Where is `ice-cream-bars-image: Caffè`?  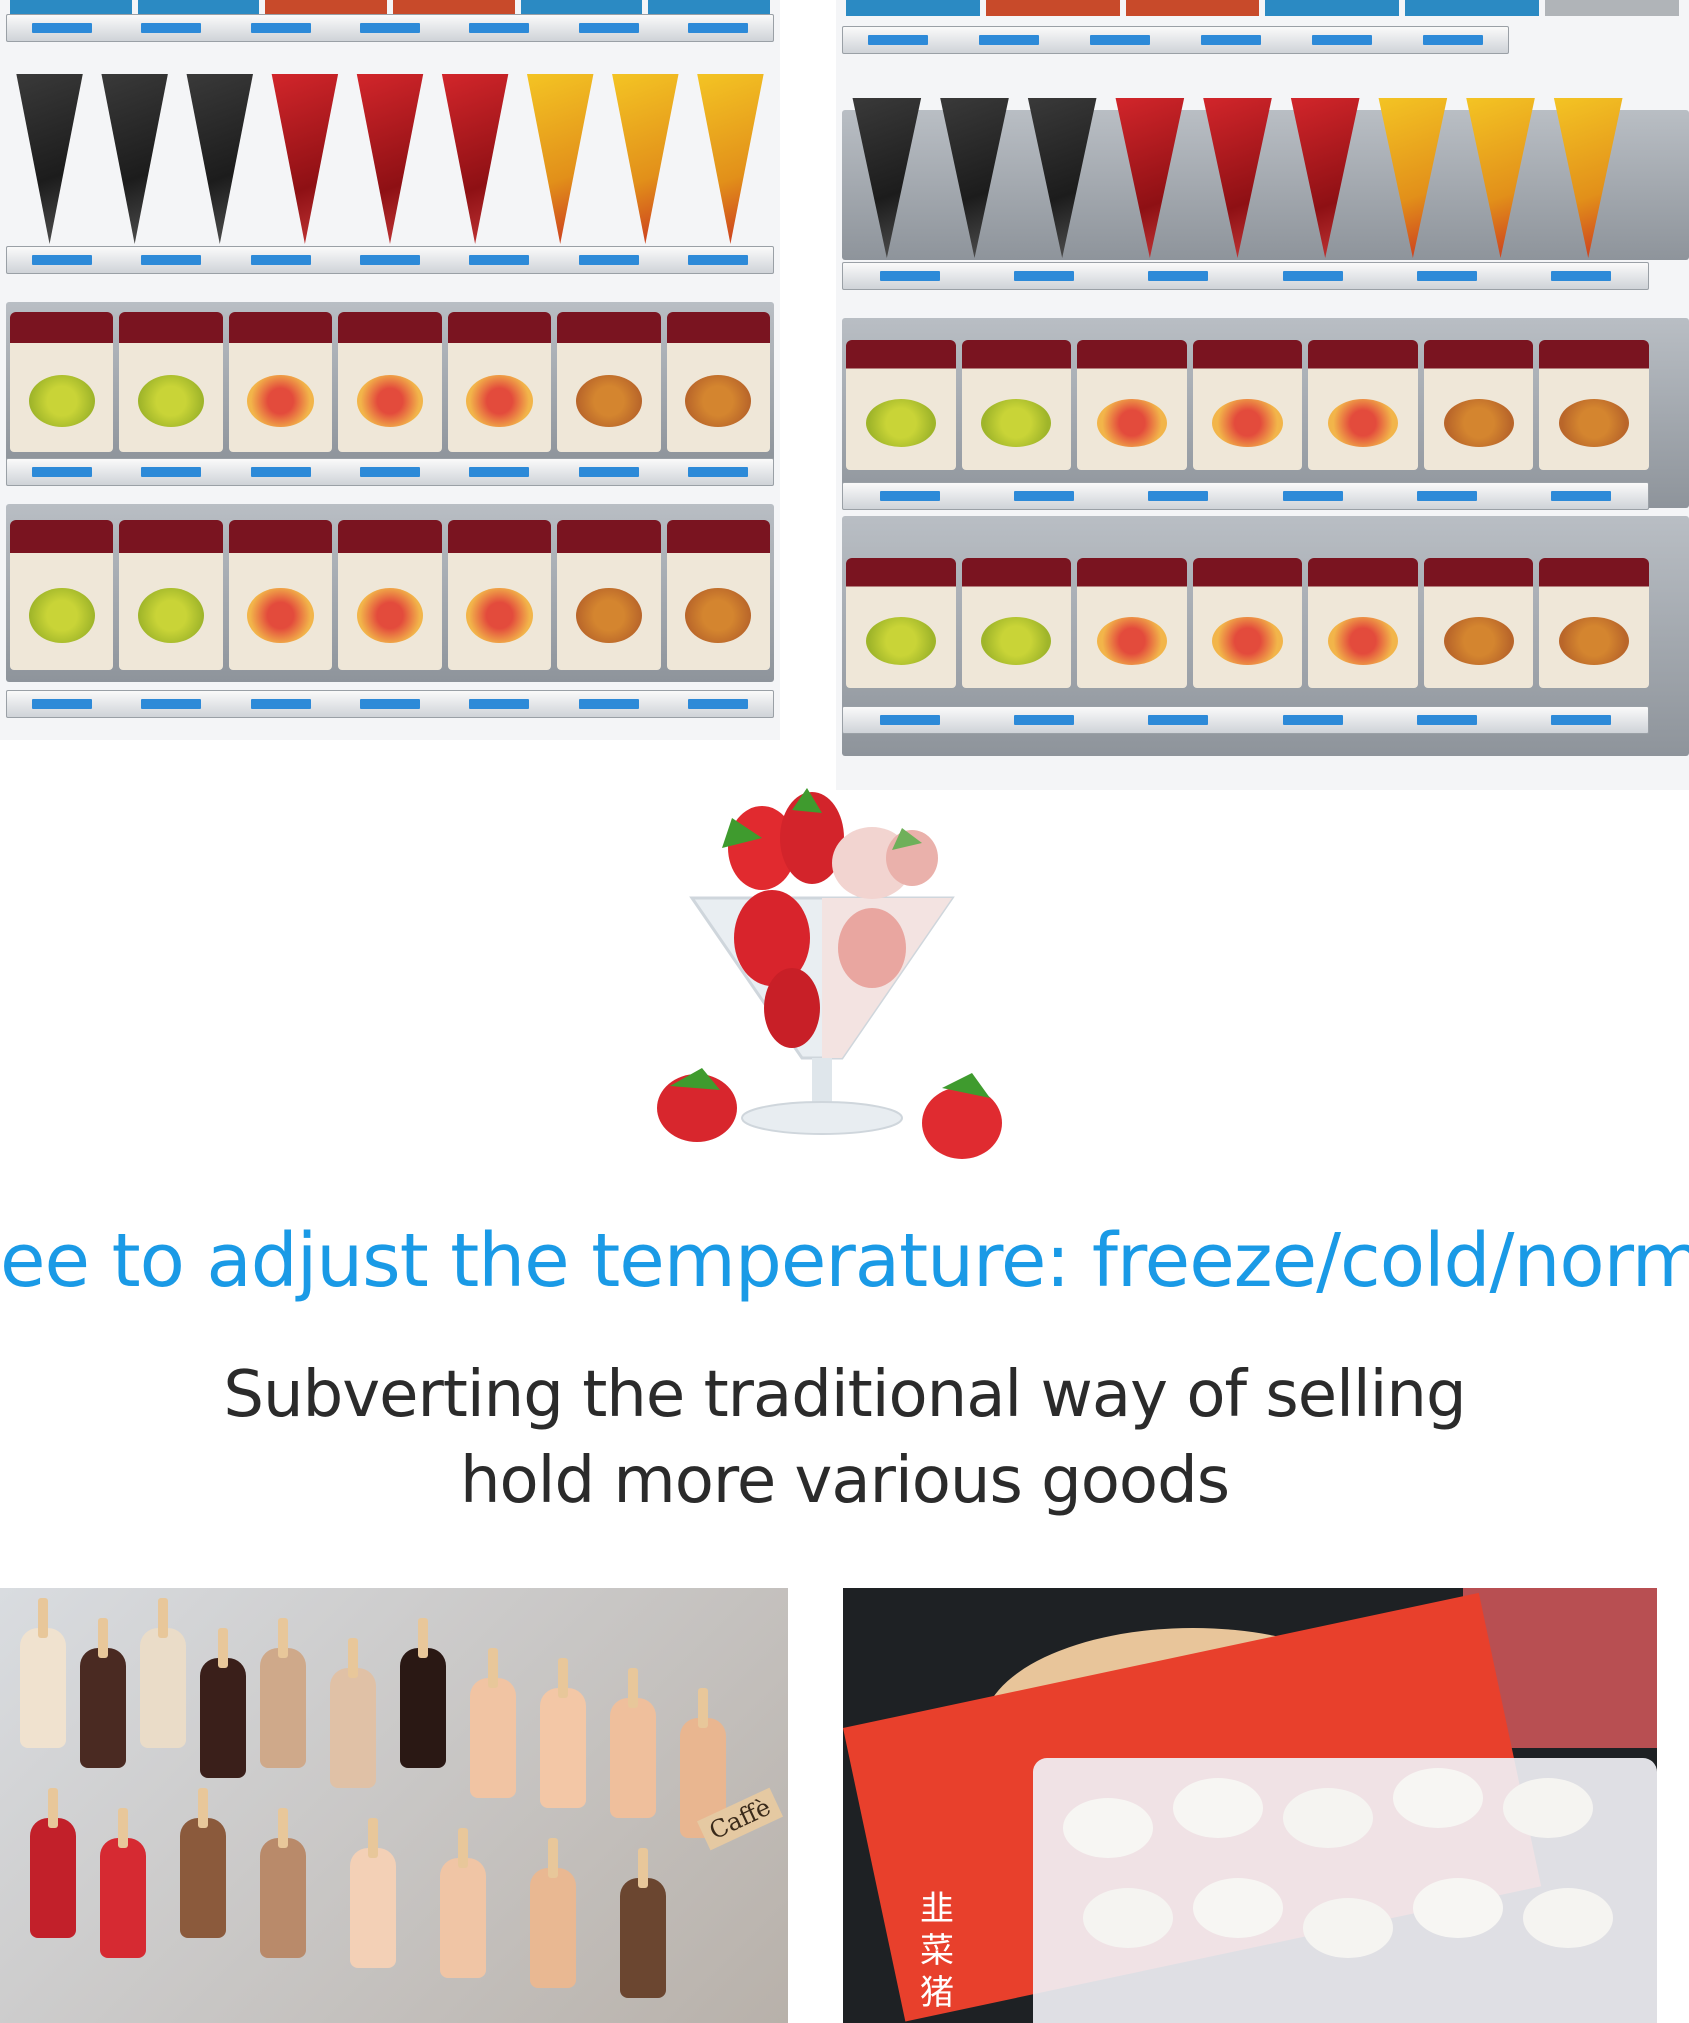 ice-cream-bars-image: Caffè is located at coordinates (394, 1805).